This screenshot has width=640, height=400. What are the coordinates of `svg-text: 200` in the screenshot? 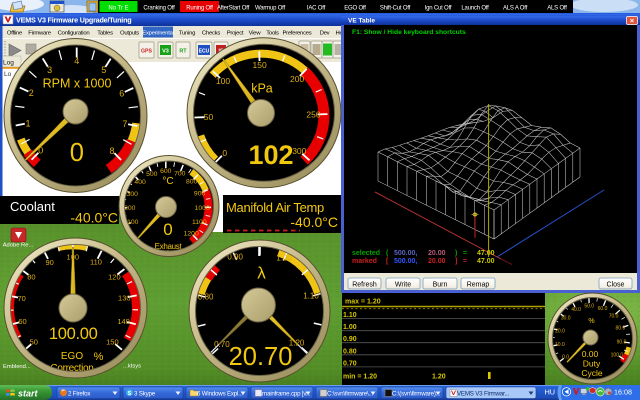 It's located at (130, 208).